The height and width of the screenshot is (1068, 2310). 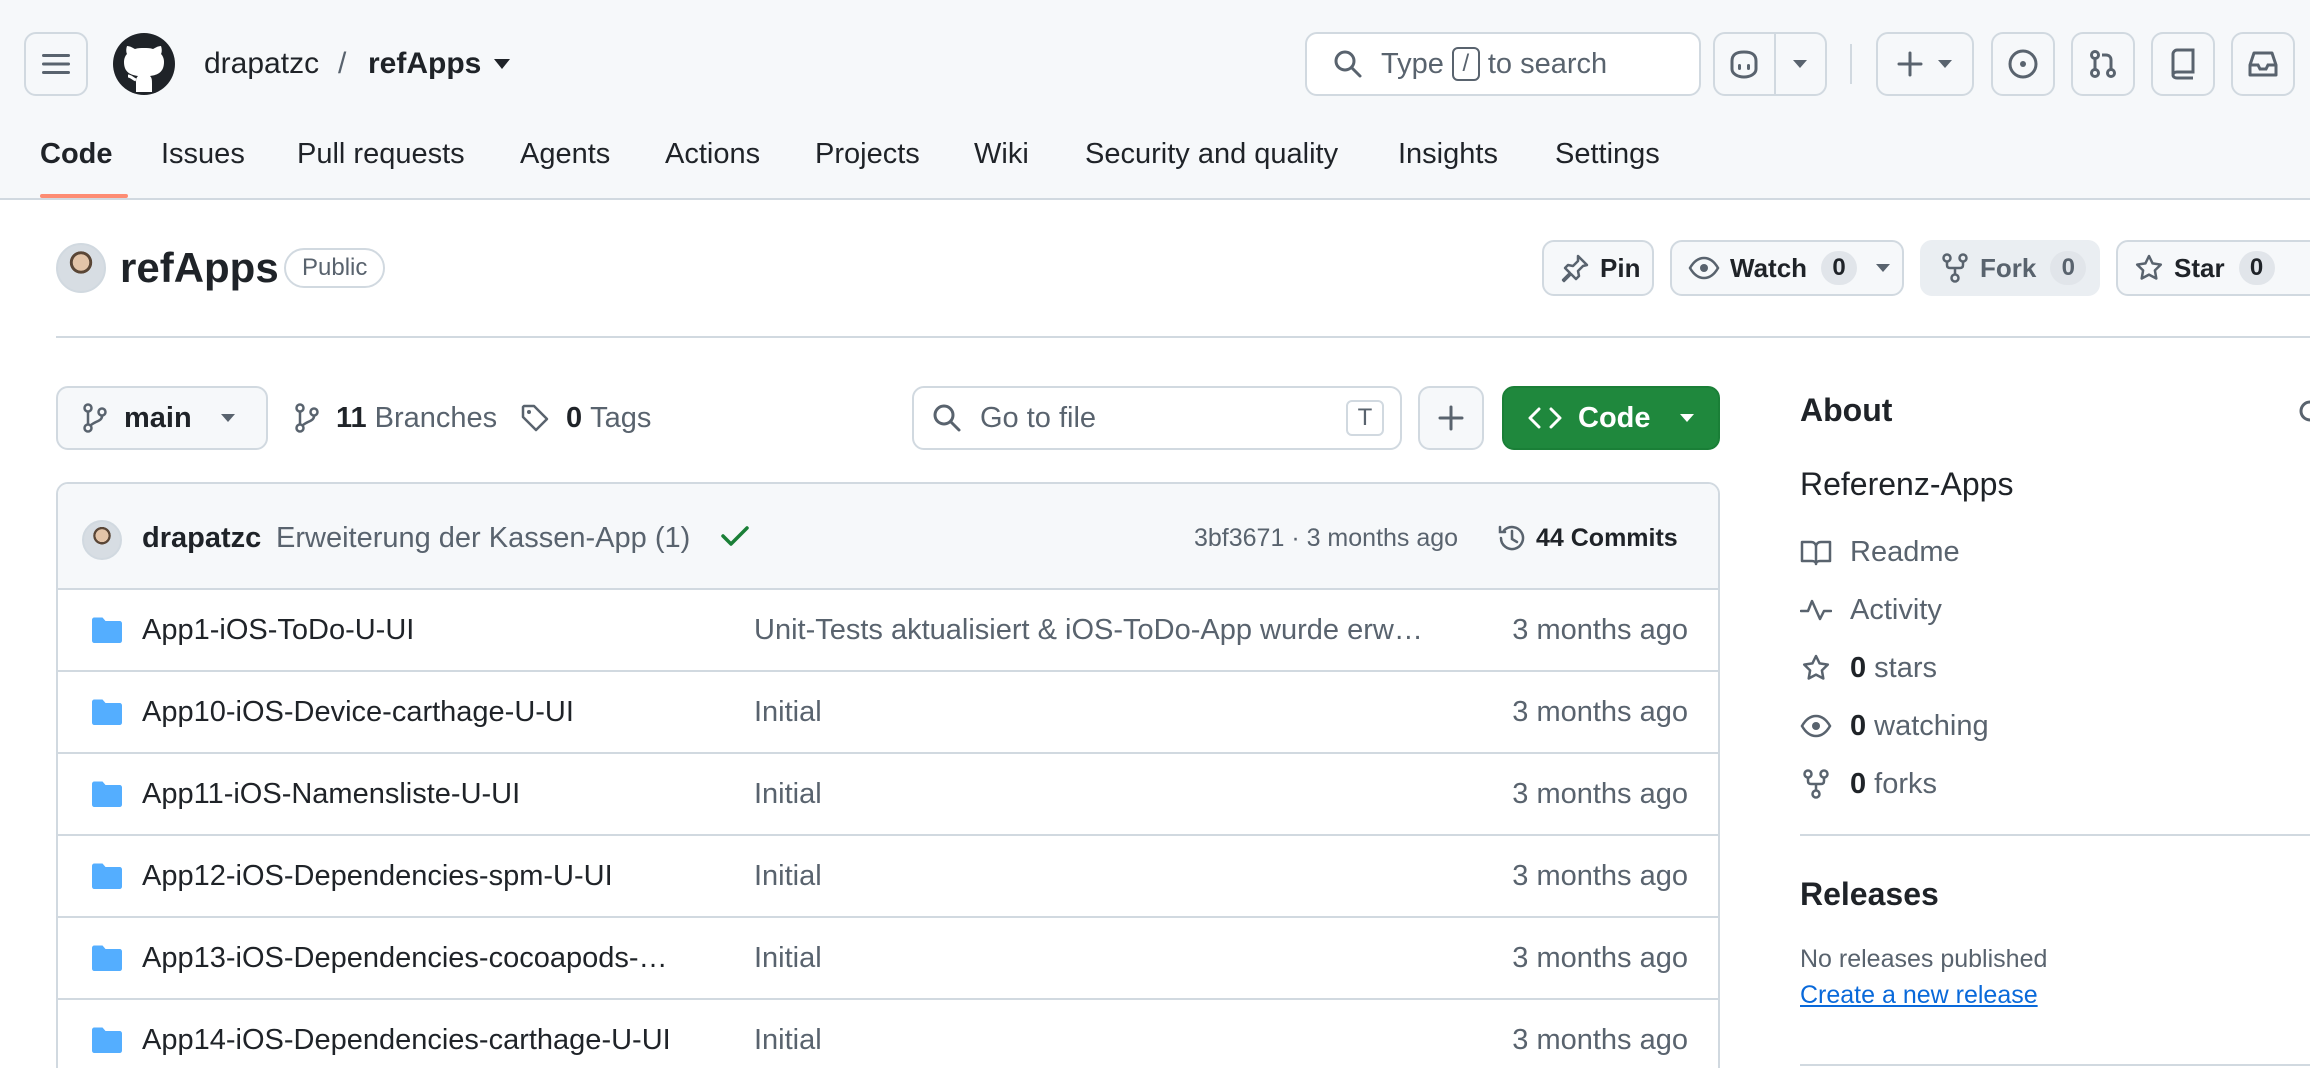 What do you see at coordinates (1894, 726) in the screenshot?
I see `watching-link: 0 watching` at bounding box center [1894, 726].